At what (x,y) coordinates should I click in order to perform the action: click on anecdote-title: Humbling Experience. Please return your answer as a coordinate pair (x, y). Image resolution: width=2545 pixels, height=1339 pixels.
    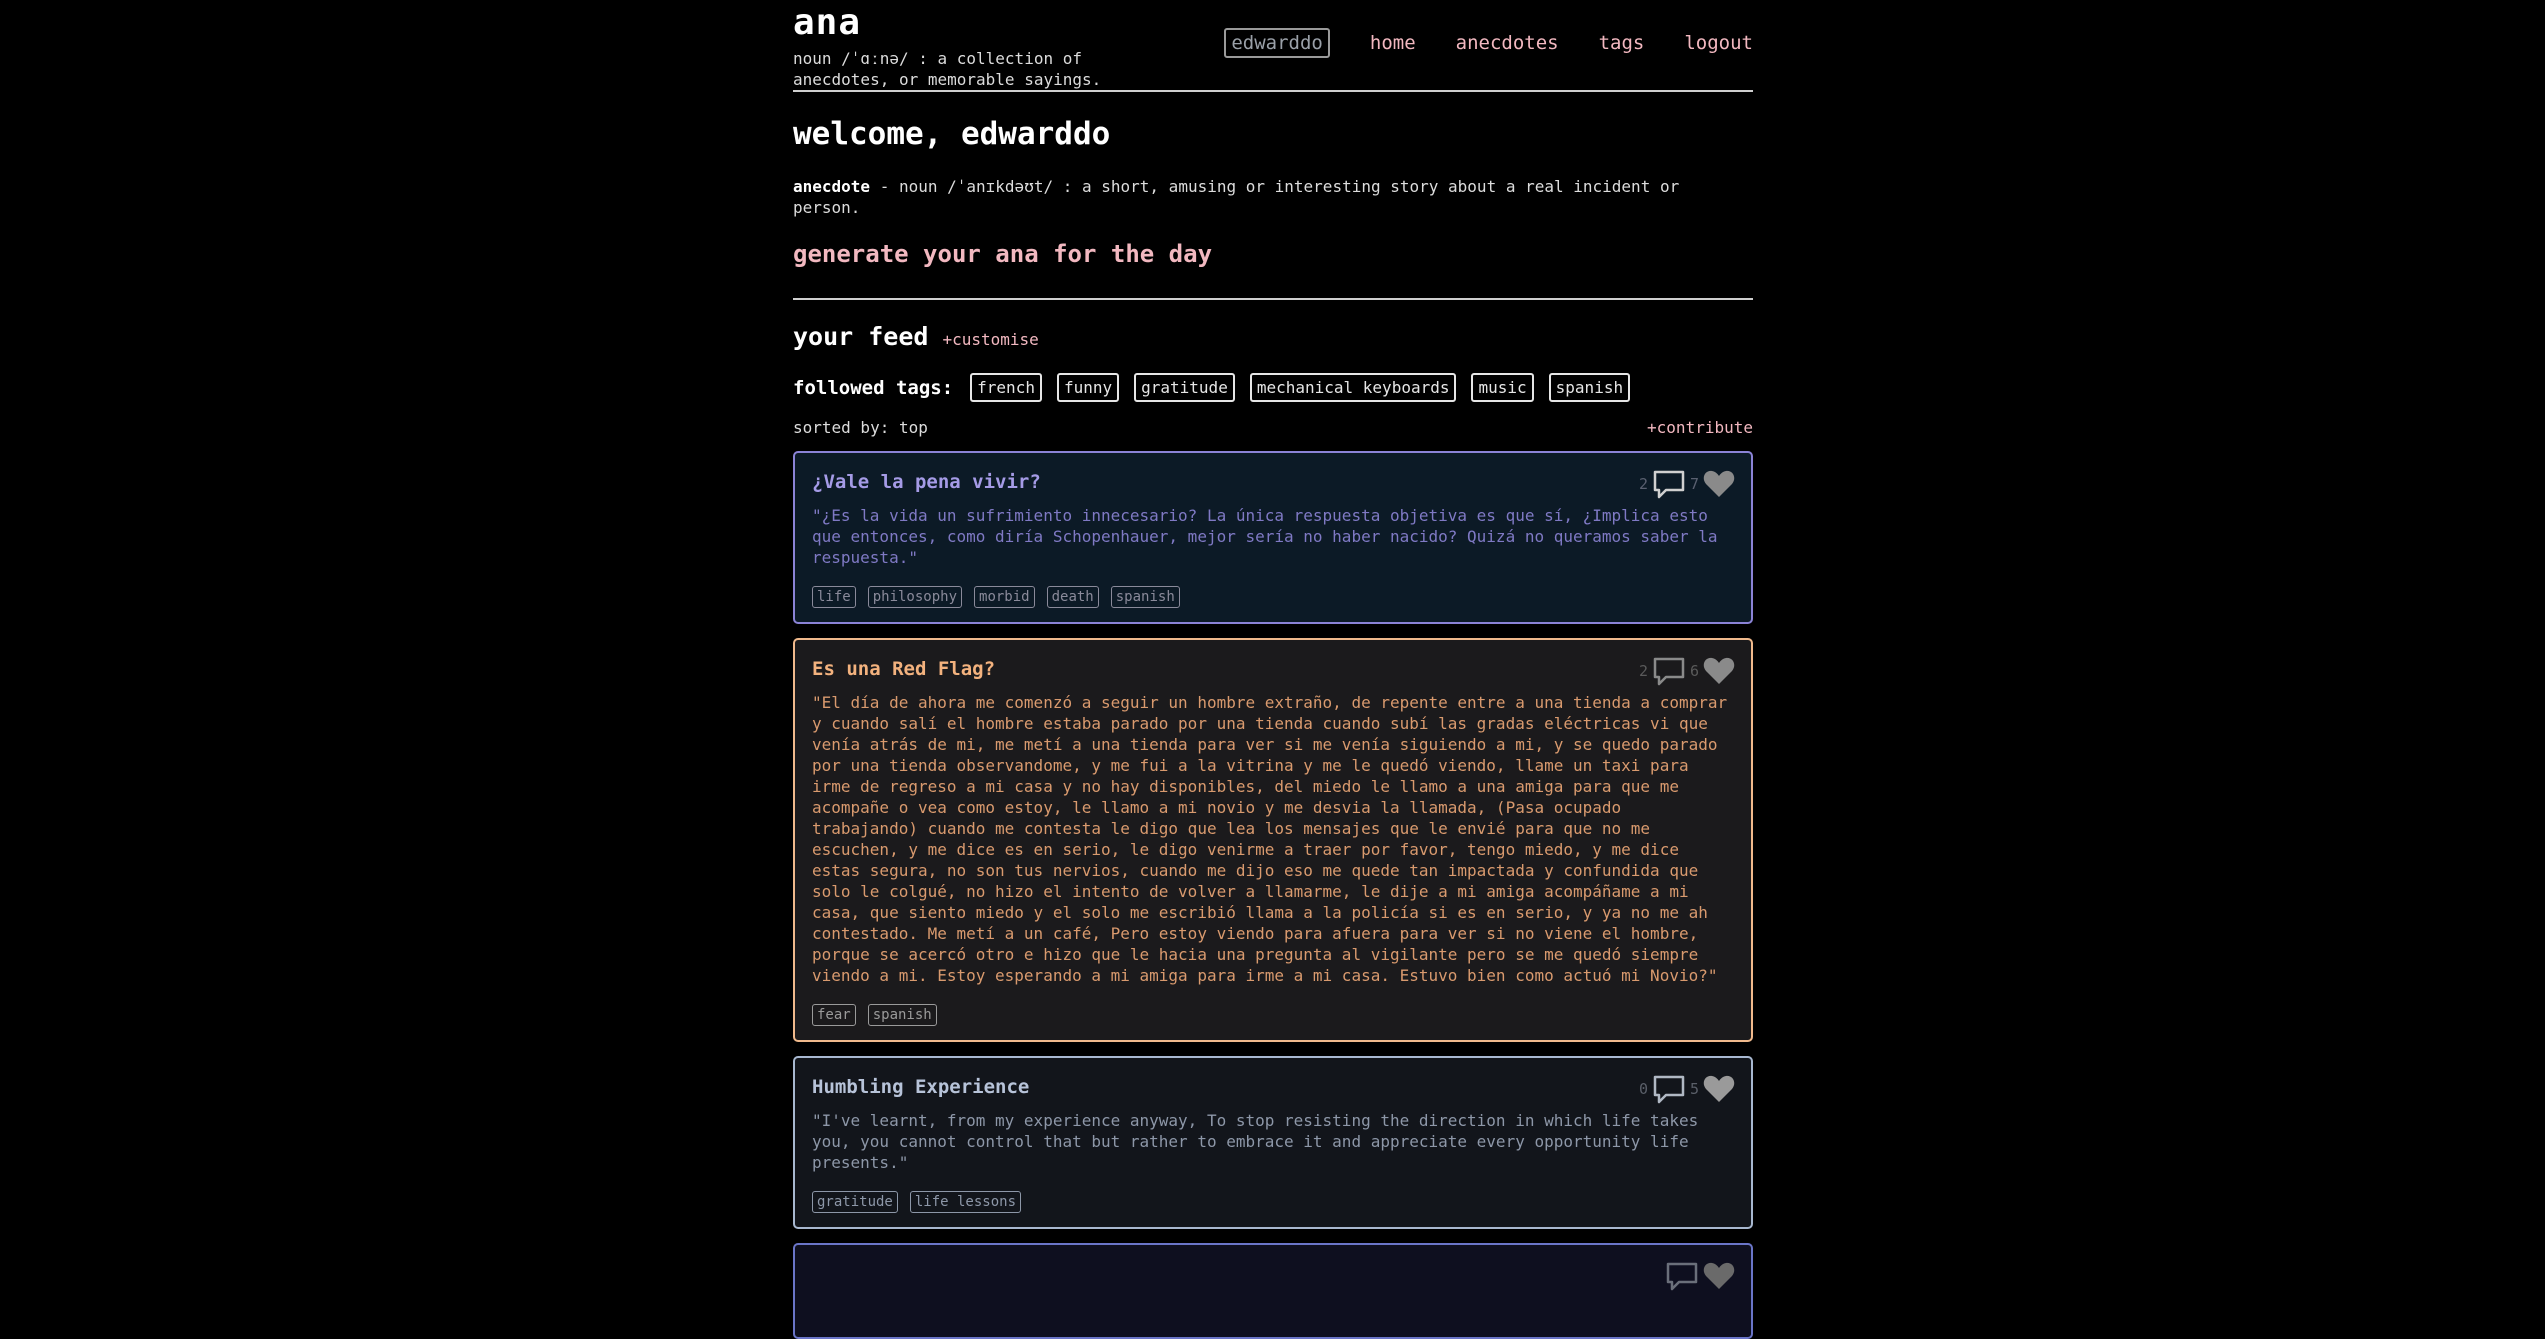
    Looking at the image, I should click on (1273, 1087).